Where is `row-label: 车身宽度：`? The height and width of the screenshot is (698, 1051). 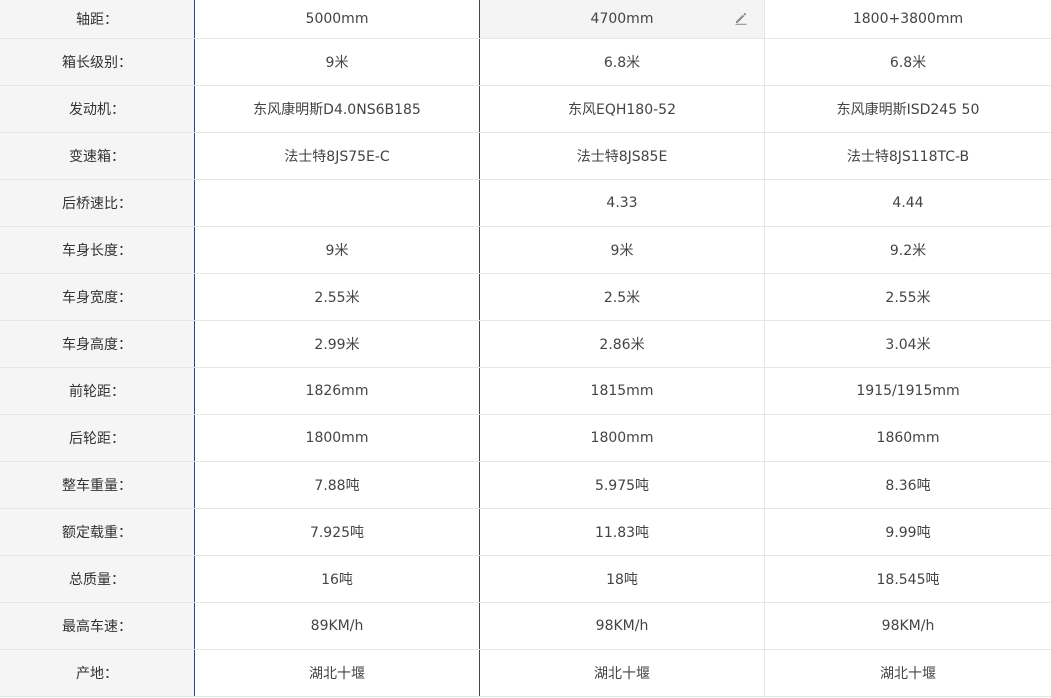
row-label: 车身宽度： is located at coordinates (97, 297).